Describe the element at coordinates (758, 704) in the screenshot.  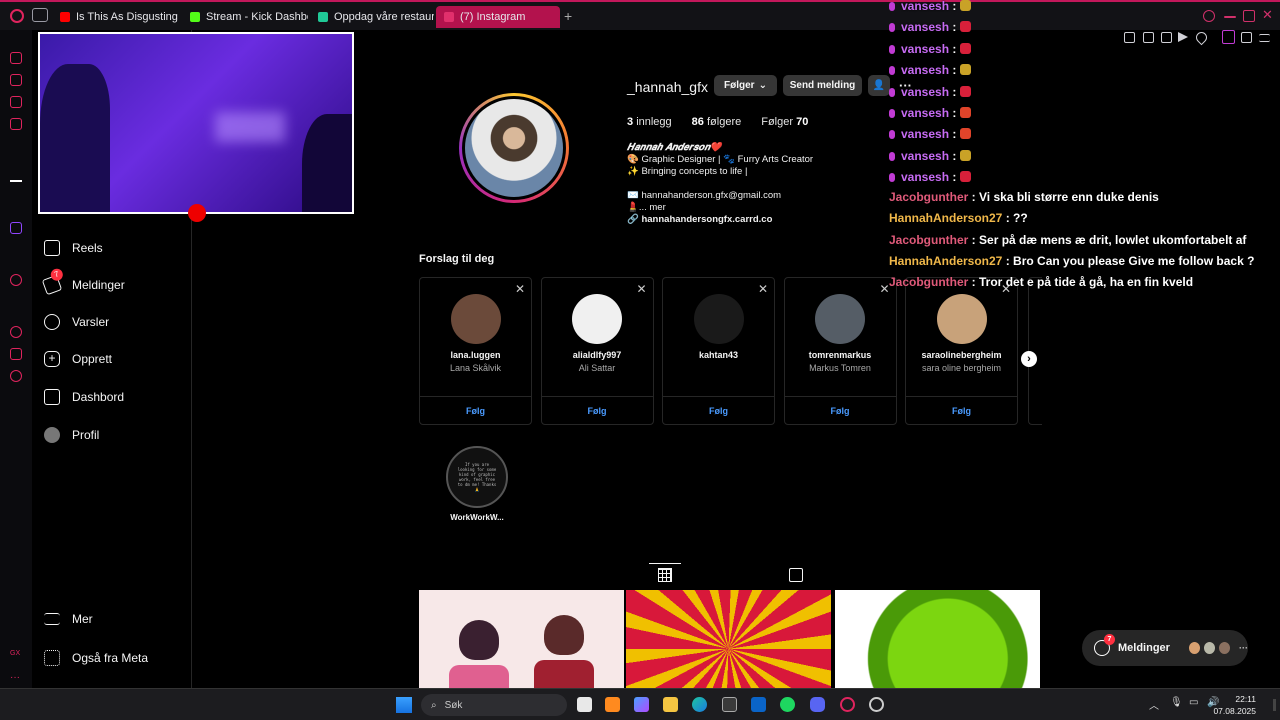
I see `outlook-icon` at that location.